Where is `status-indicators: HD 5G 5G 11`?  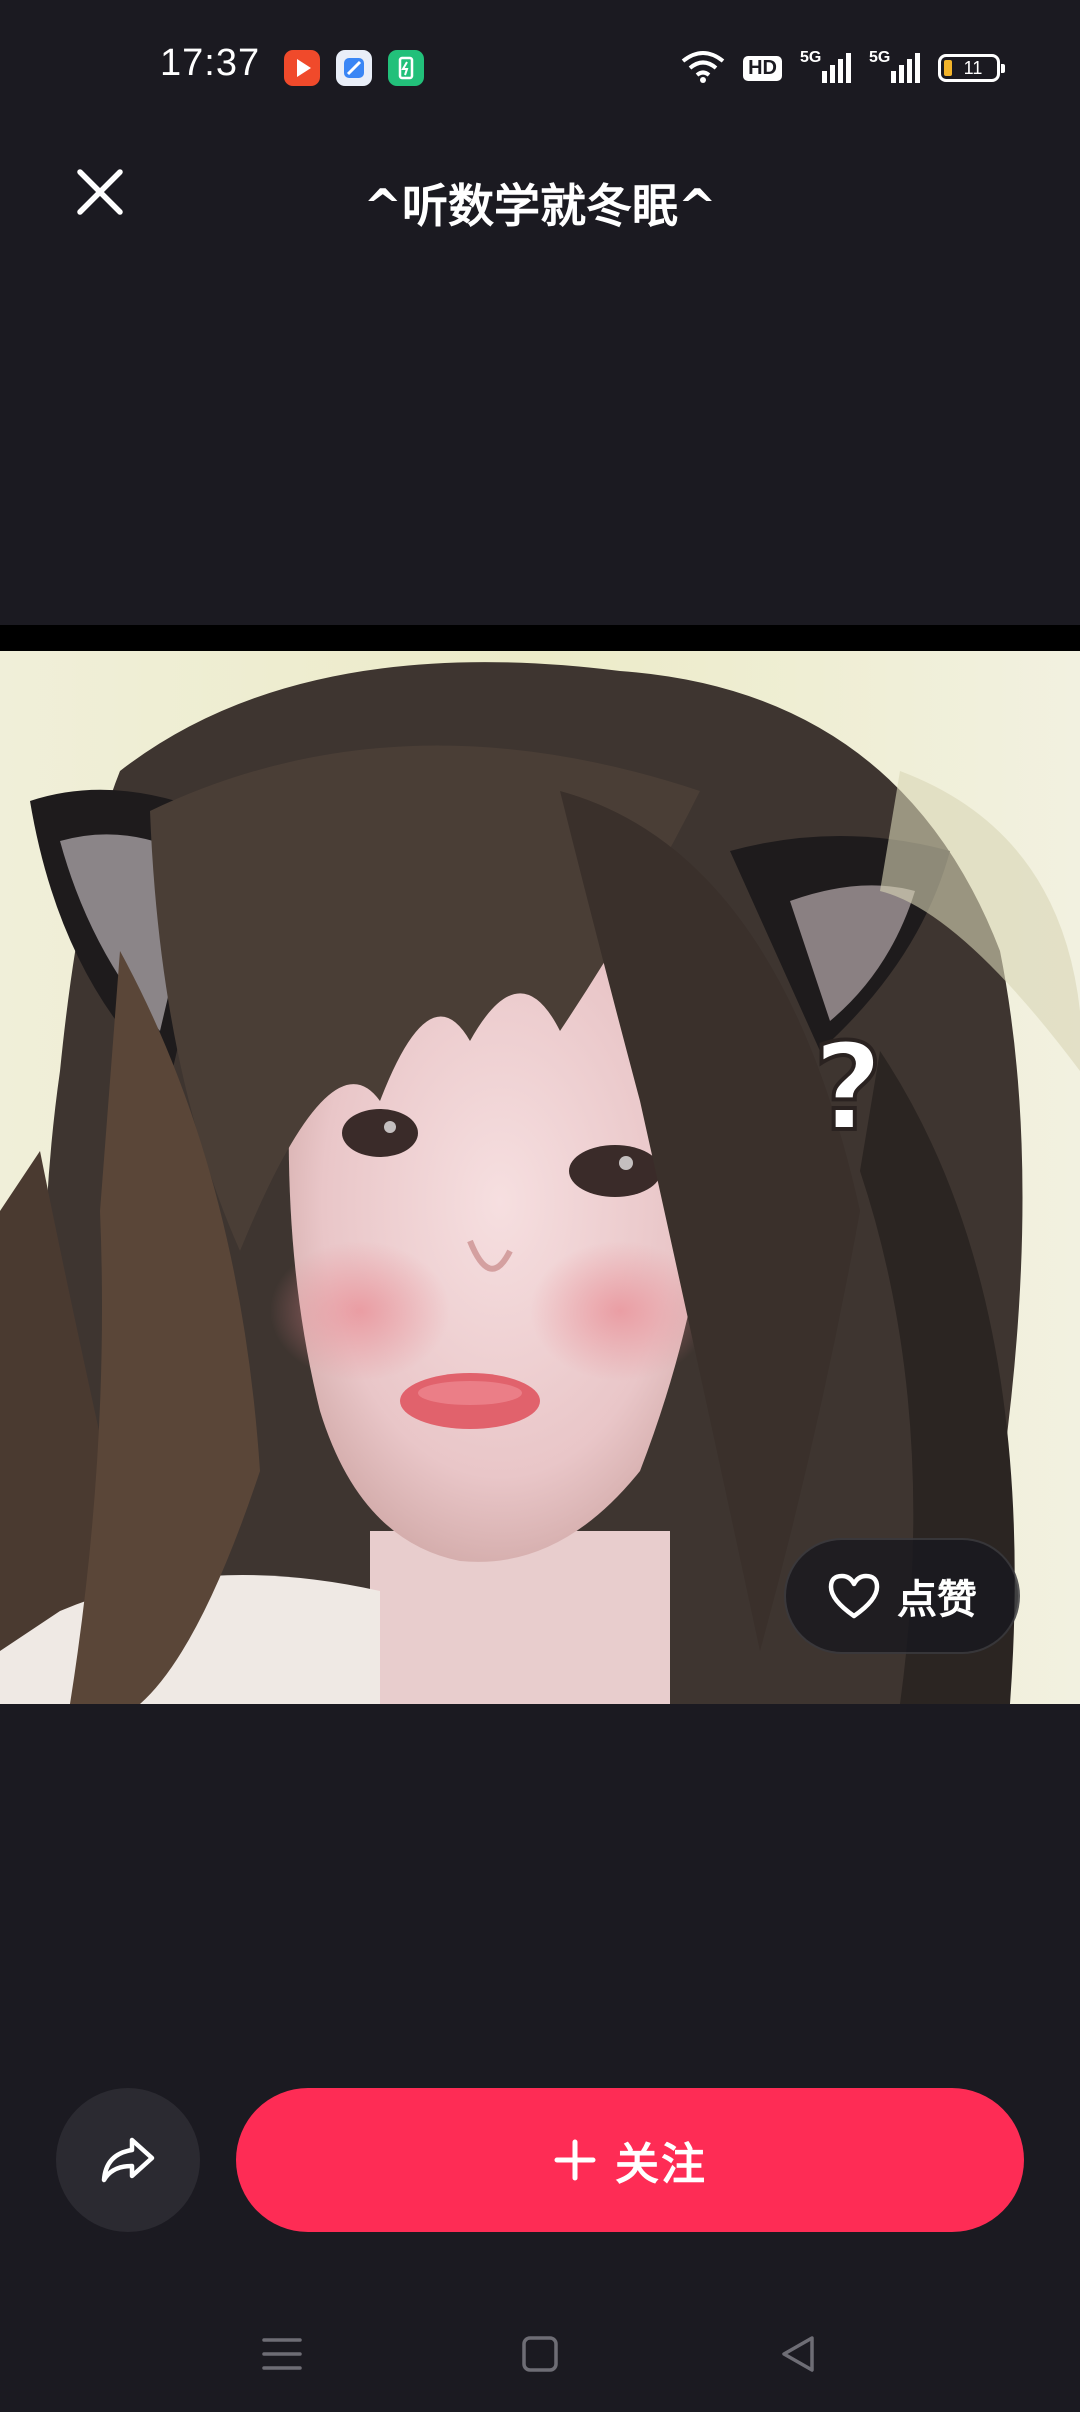
status-indicators: HD 5G 5G 11 is located at coordinates (843, 68).